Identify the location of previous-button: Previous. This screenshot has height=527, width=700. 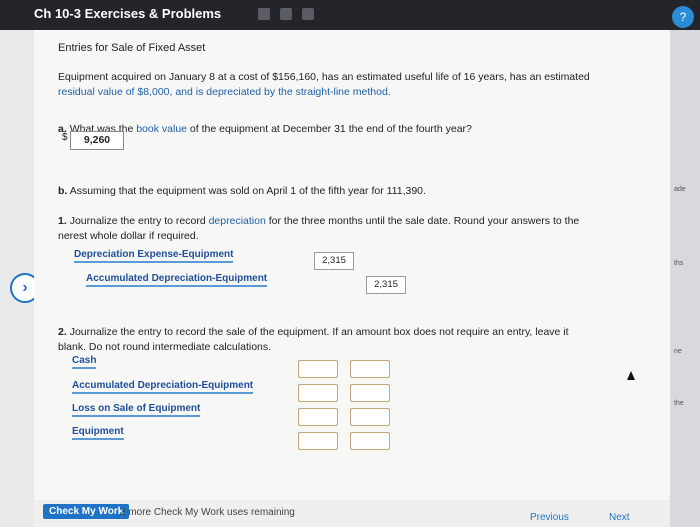
(549, 517).